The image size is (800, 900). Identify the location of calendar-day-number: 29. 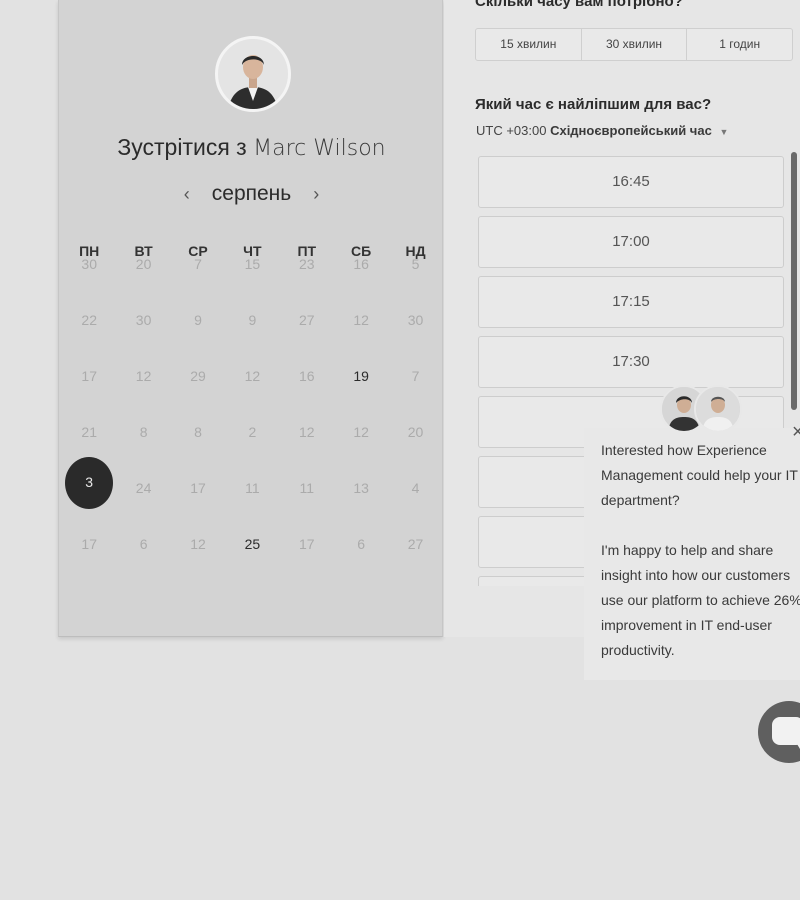
(198, 376).